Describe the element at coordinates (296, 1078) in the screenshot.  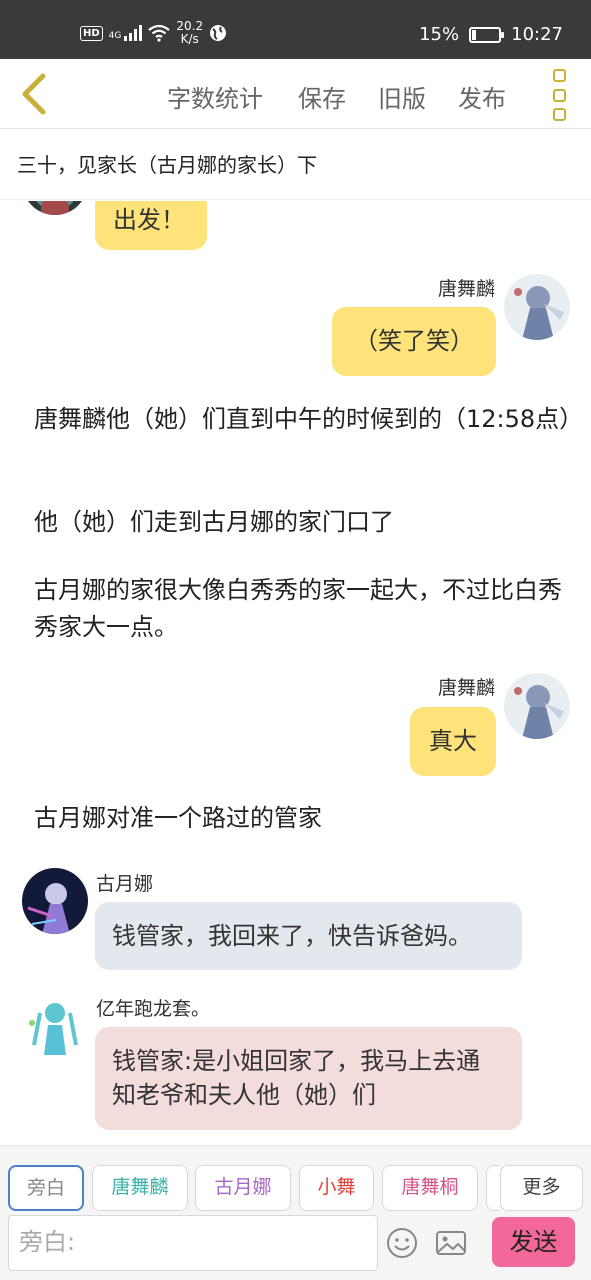
I see `message-text: 钱管家:是小姐回家了，我马上去通知老爷和夫人他（她）们` at that location.